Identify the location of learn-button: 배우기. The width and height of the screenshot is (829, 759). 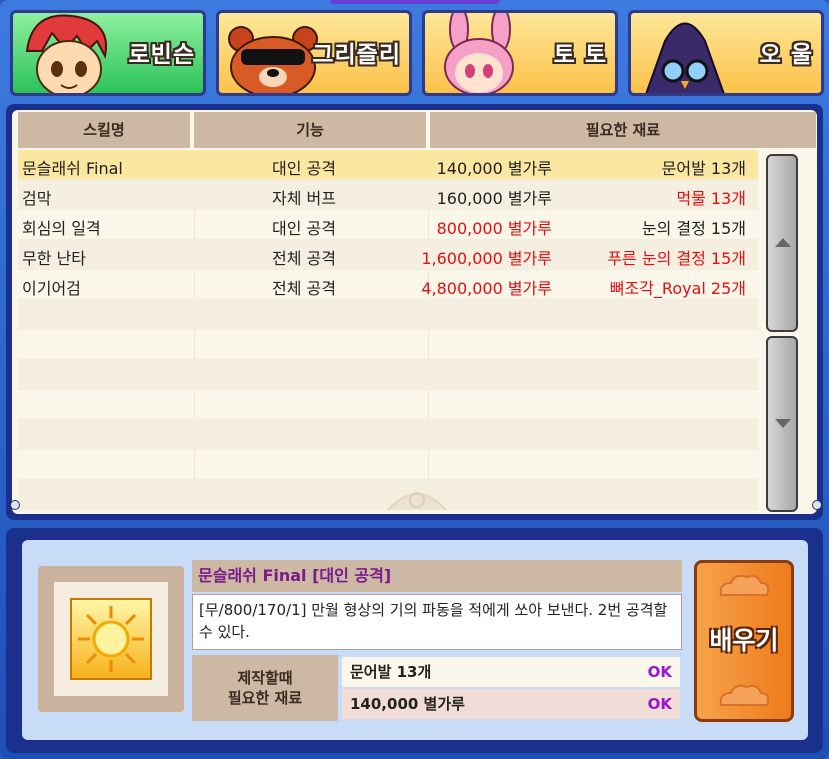
(744, 641).